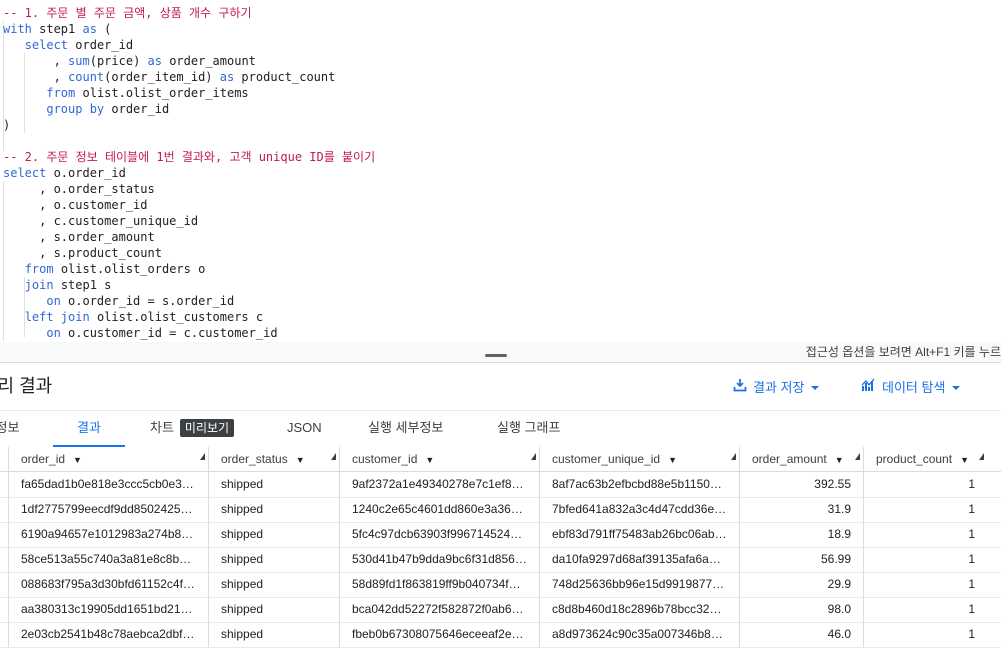 This screenshot has height=650, width=1001. What do you see at coordinates (189, 253) in the screenshot?
I see `code-line: , s.product_count` at bounding box center [189, 253].